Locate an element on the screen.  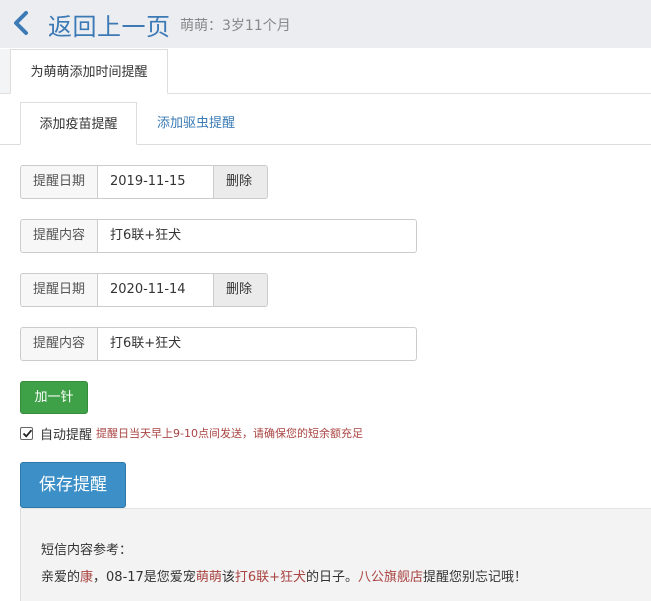
reminder-date-group: 提醒日期 2020-11-14 删除 is located at coordinates (144, 290).